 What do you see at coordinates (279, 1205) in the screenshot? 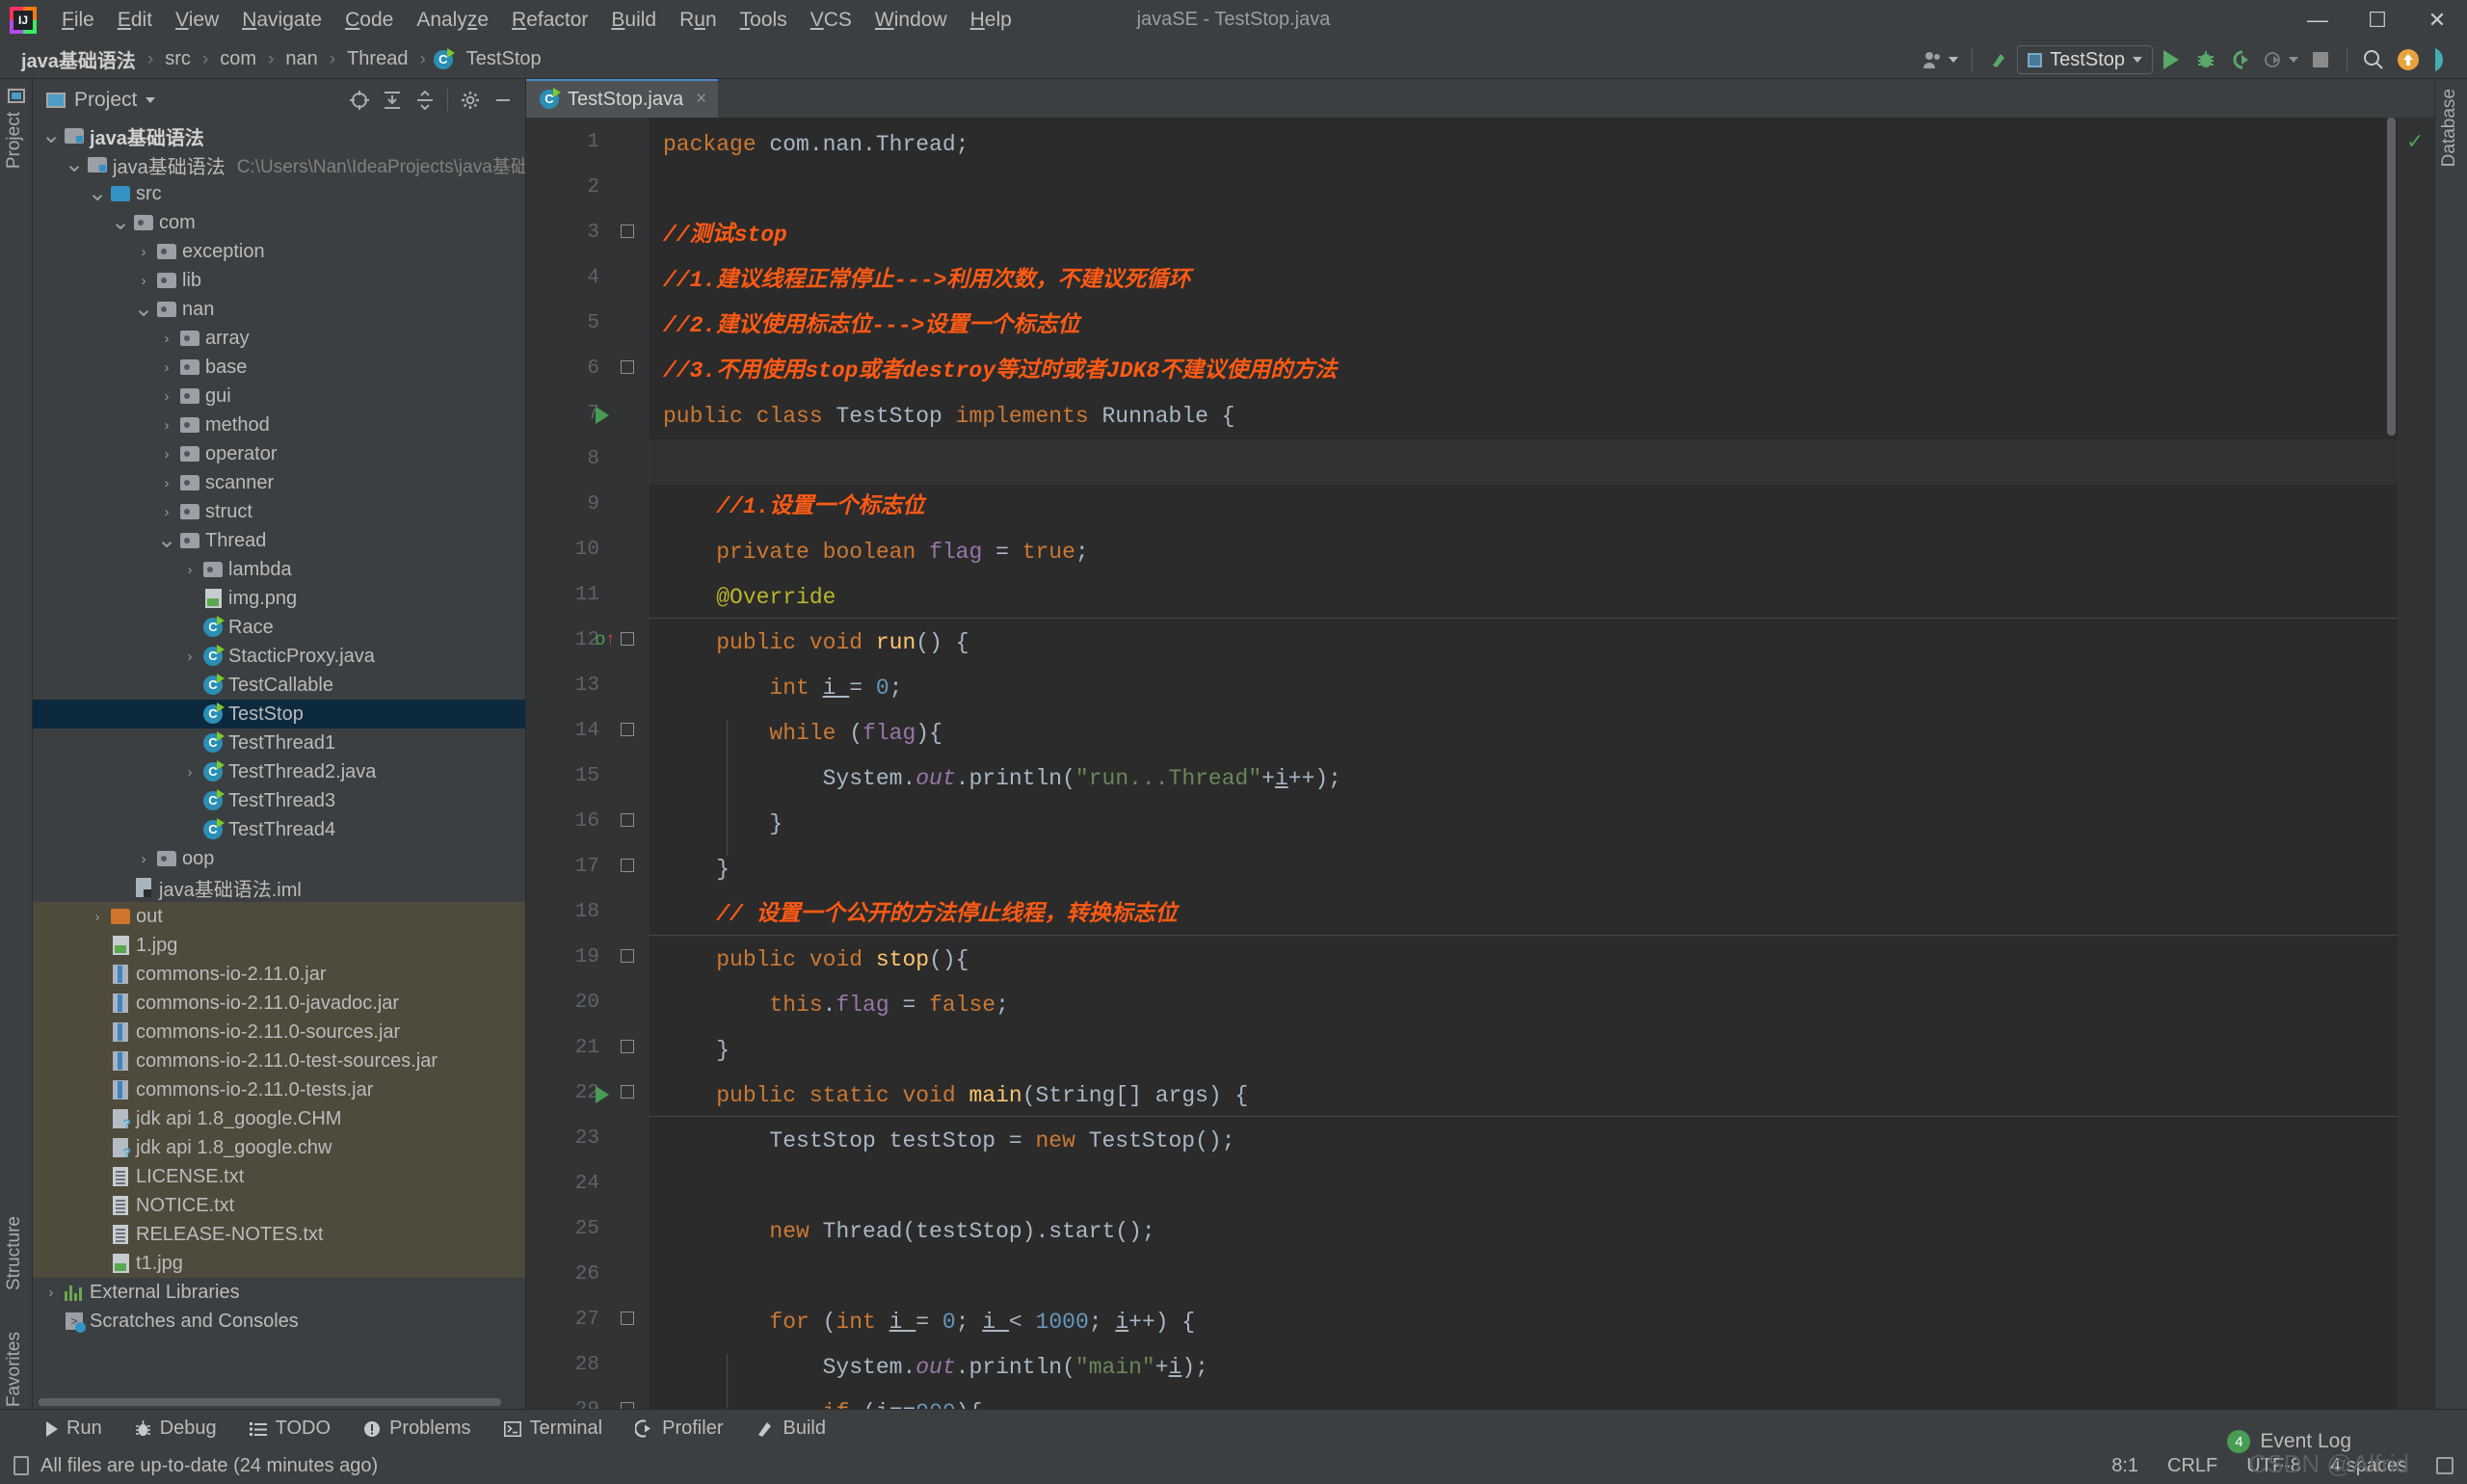
I see `tree-item-notice-txt: NOTICE.txt` at bounding box center [279, 1205].